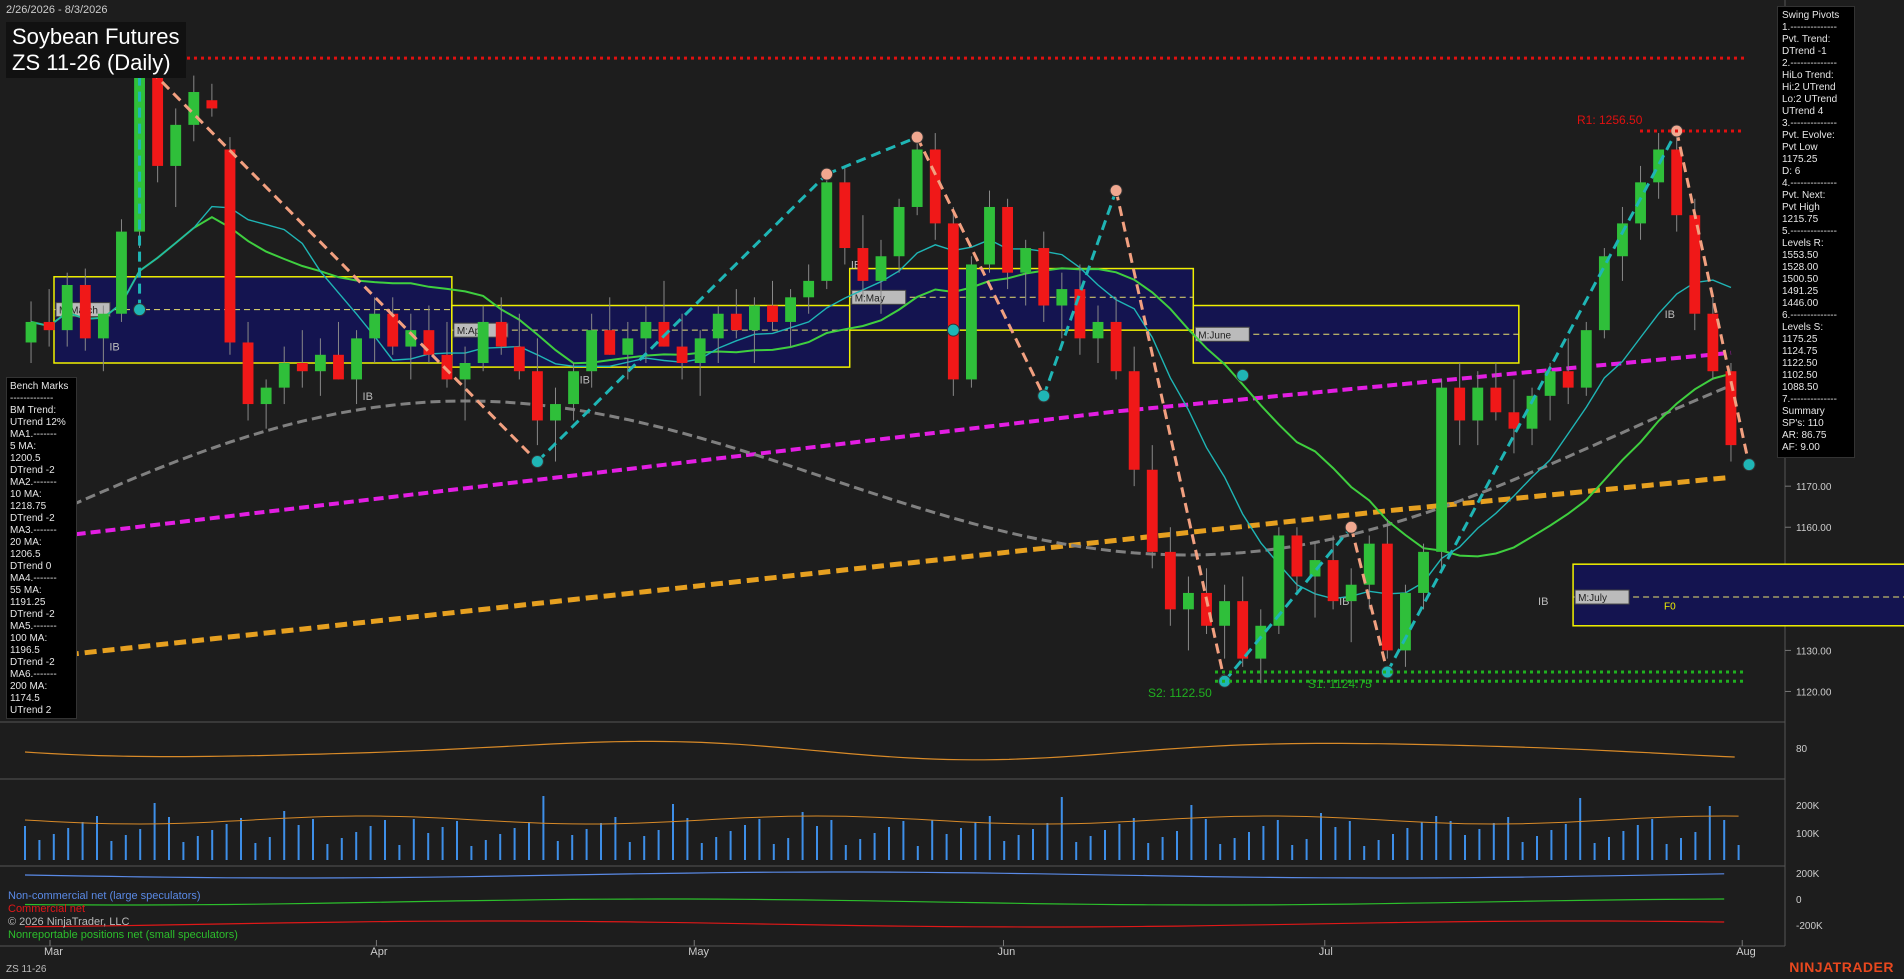 The height and width of the screenshot is (979, 1904). Describe the element at coordinates (69, 922) in the screenshot. I see `legend-copyright: © 2026 NinjaTrader, LLC` at that location.